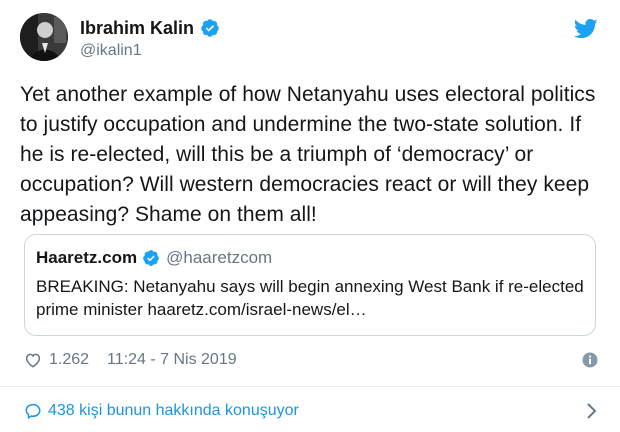  I want to click on twitter-bird-icon, so click(586, 29).